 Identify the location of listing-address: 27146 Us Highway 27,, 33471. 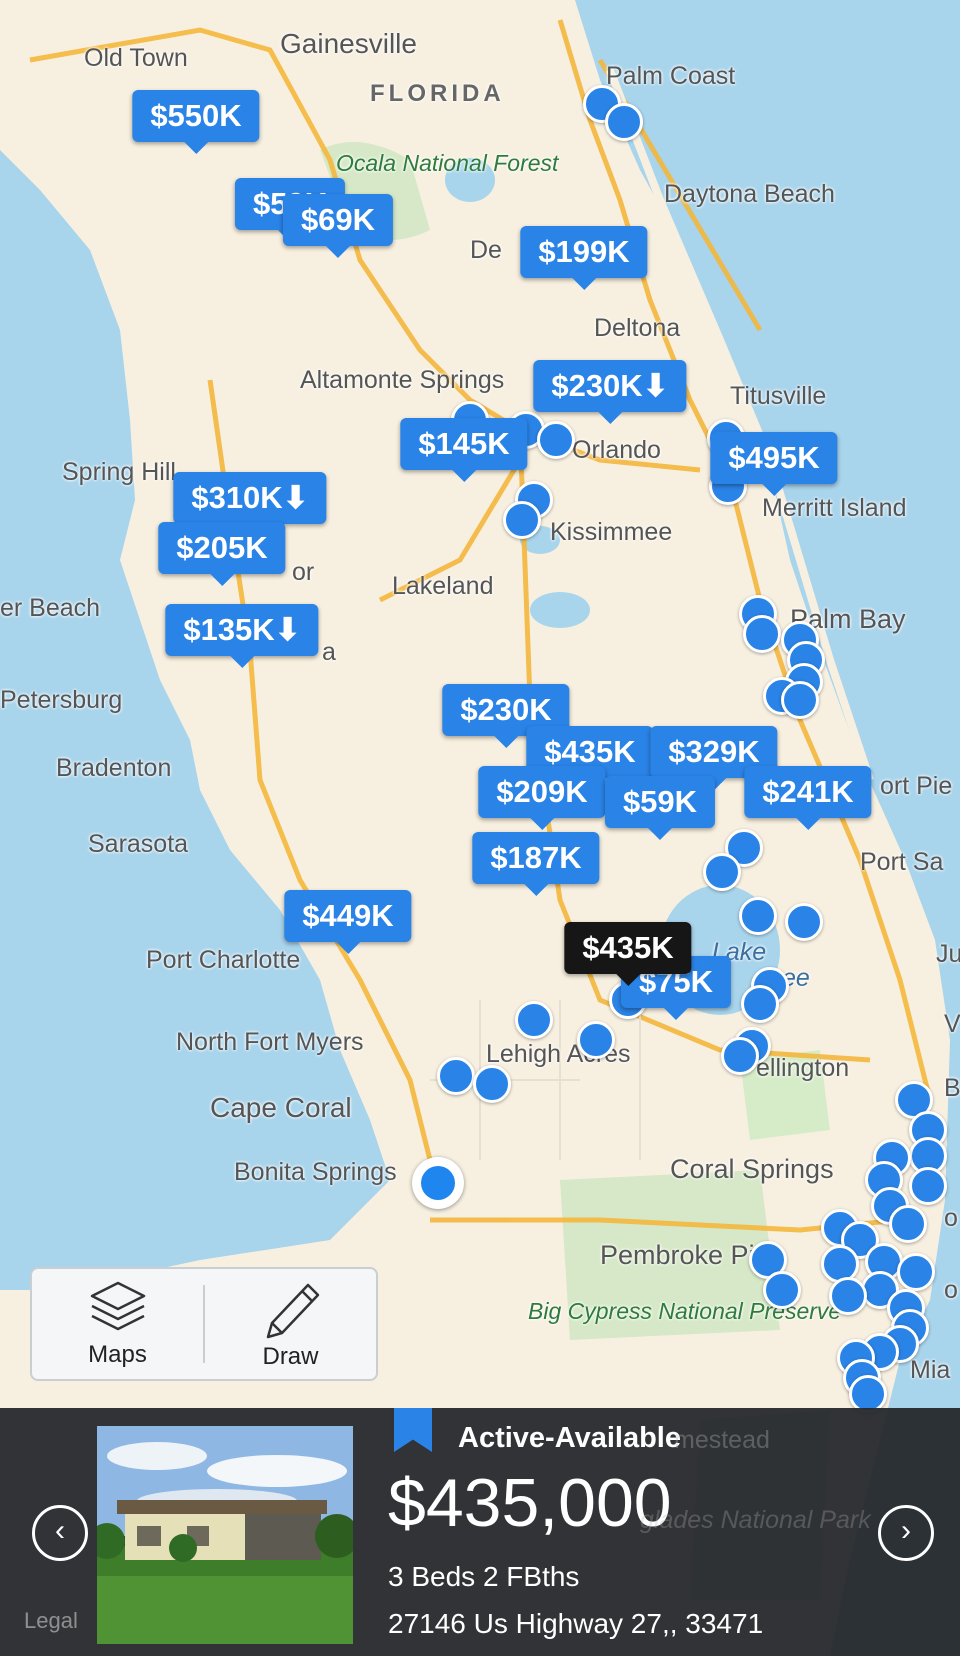
(576, 1623).